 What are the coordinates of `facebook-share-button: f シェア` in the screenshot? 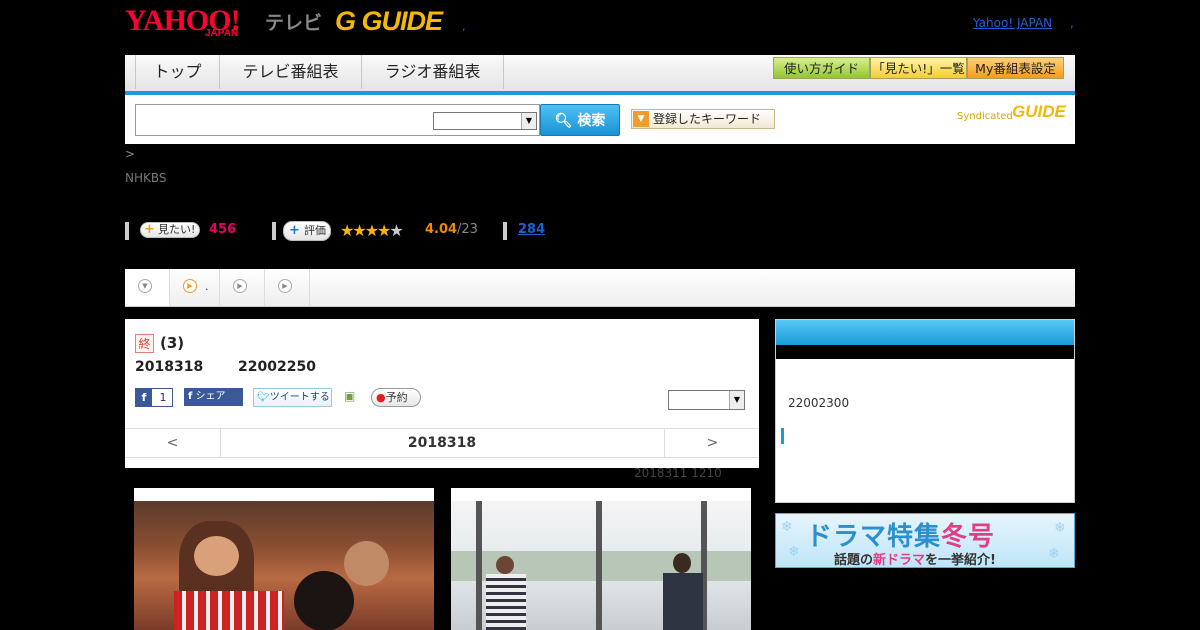 It's located at (213, 397).